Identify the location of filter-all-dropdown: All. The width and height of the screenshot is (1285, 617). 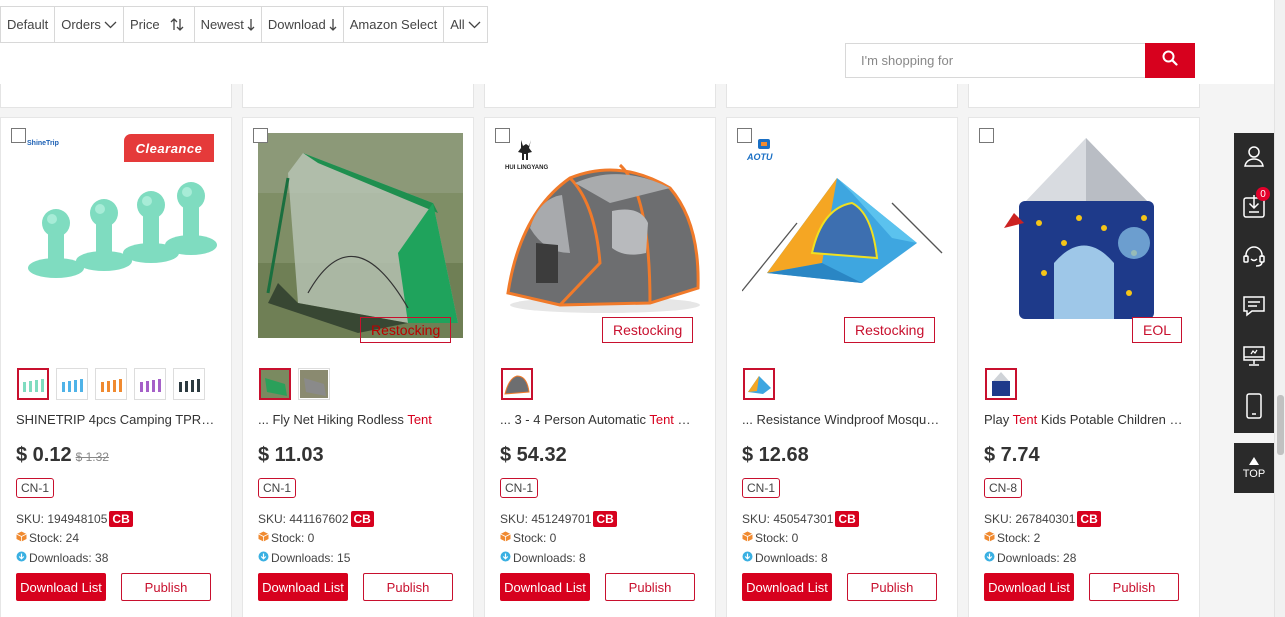
(465, 24).